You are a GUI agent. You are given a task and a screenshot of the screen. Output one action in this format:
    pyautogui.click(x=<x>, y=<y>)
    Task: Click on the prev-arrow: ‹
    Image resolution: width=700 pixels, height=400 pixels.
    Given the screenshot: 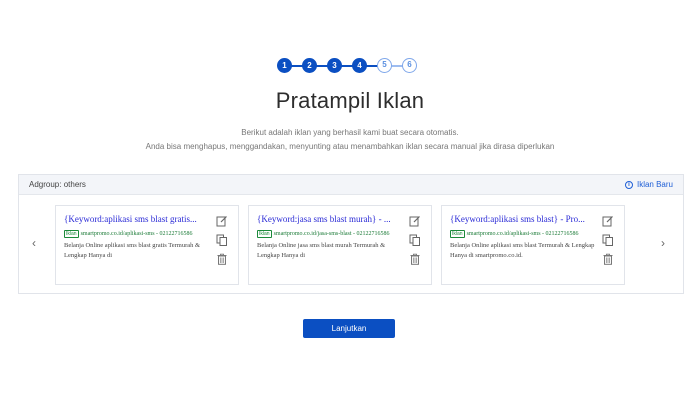 What is the action you would take?
    pyautogui.click(x=34, y=243)
    